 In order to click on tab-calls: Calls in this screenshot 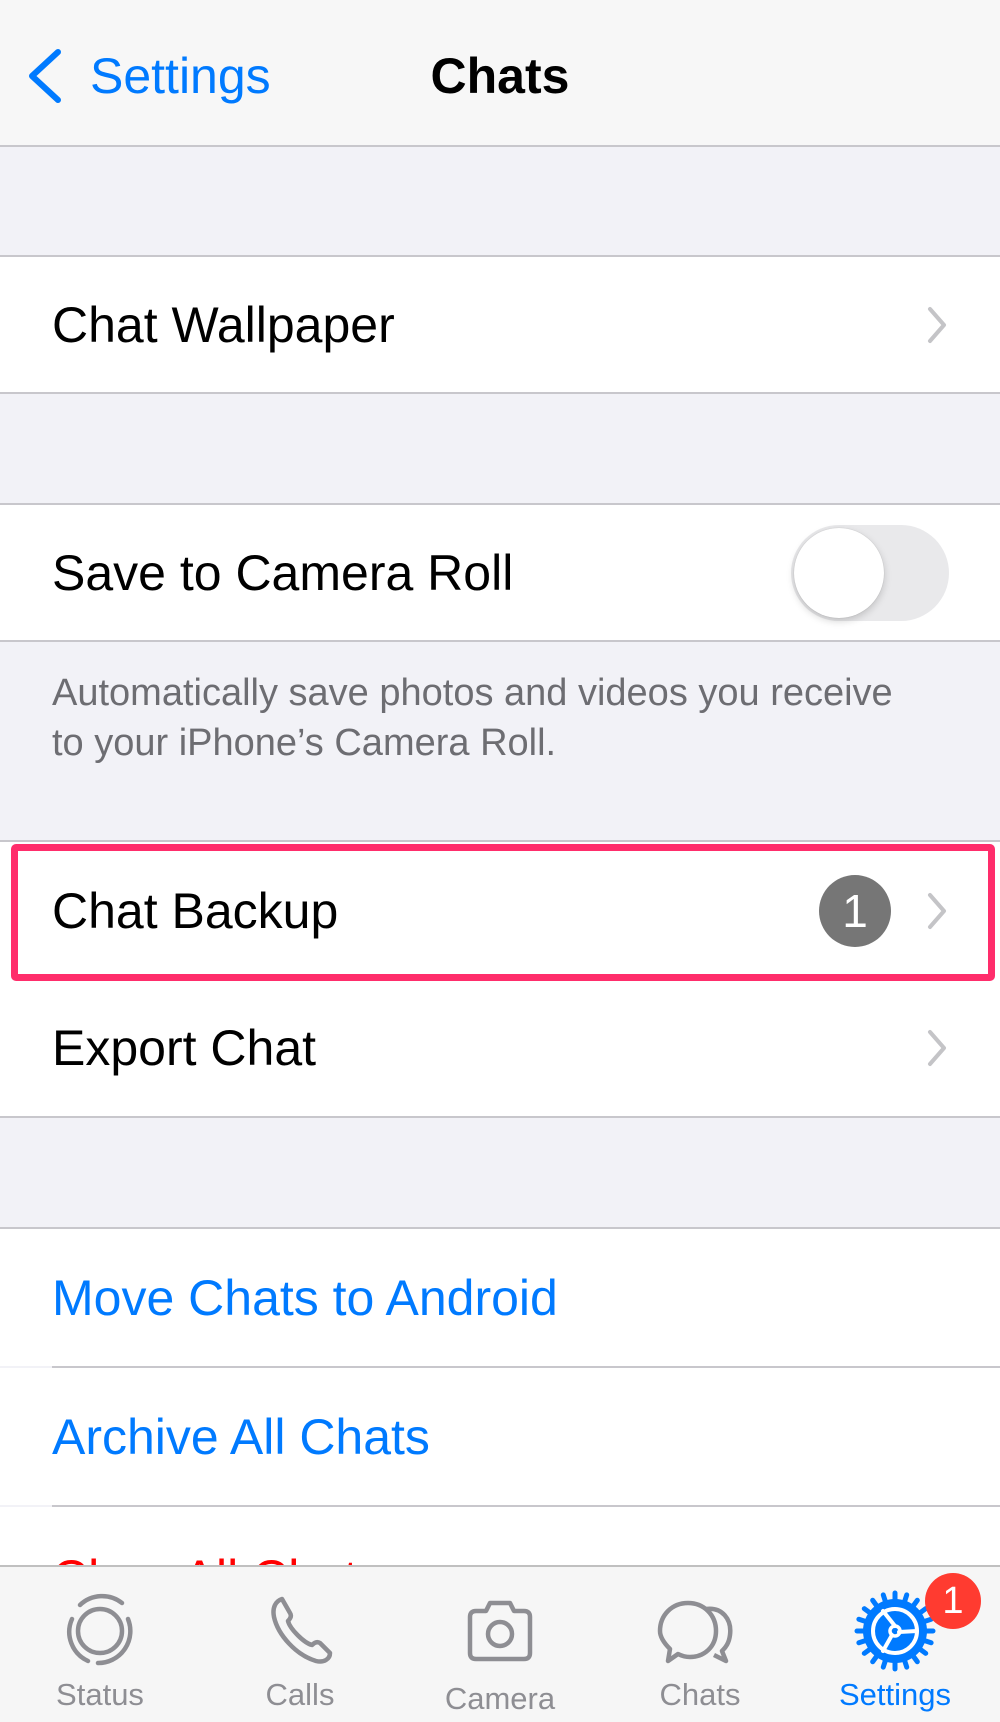, I will do `click(300, 1644)`.